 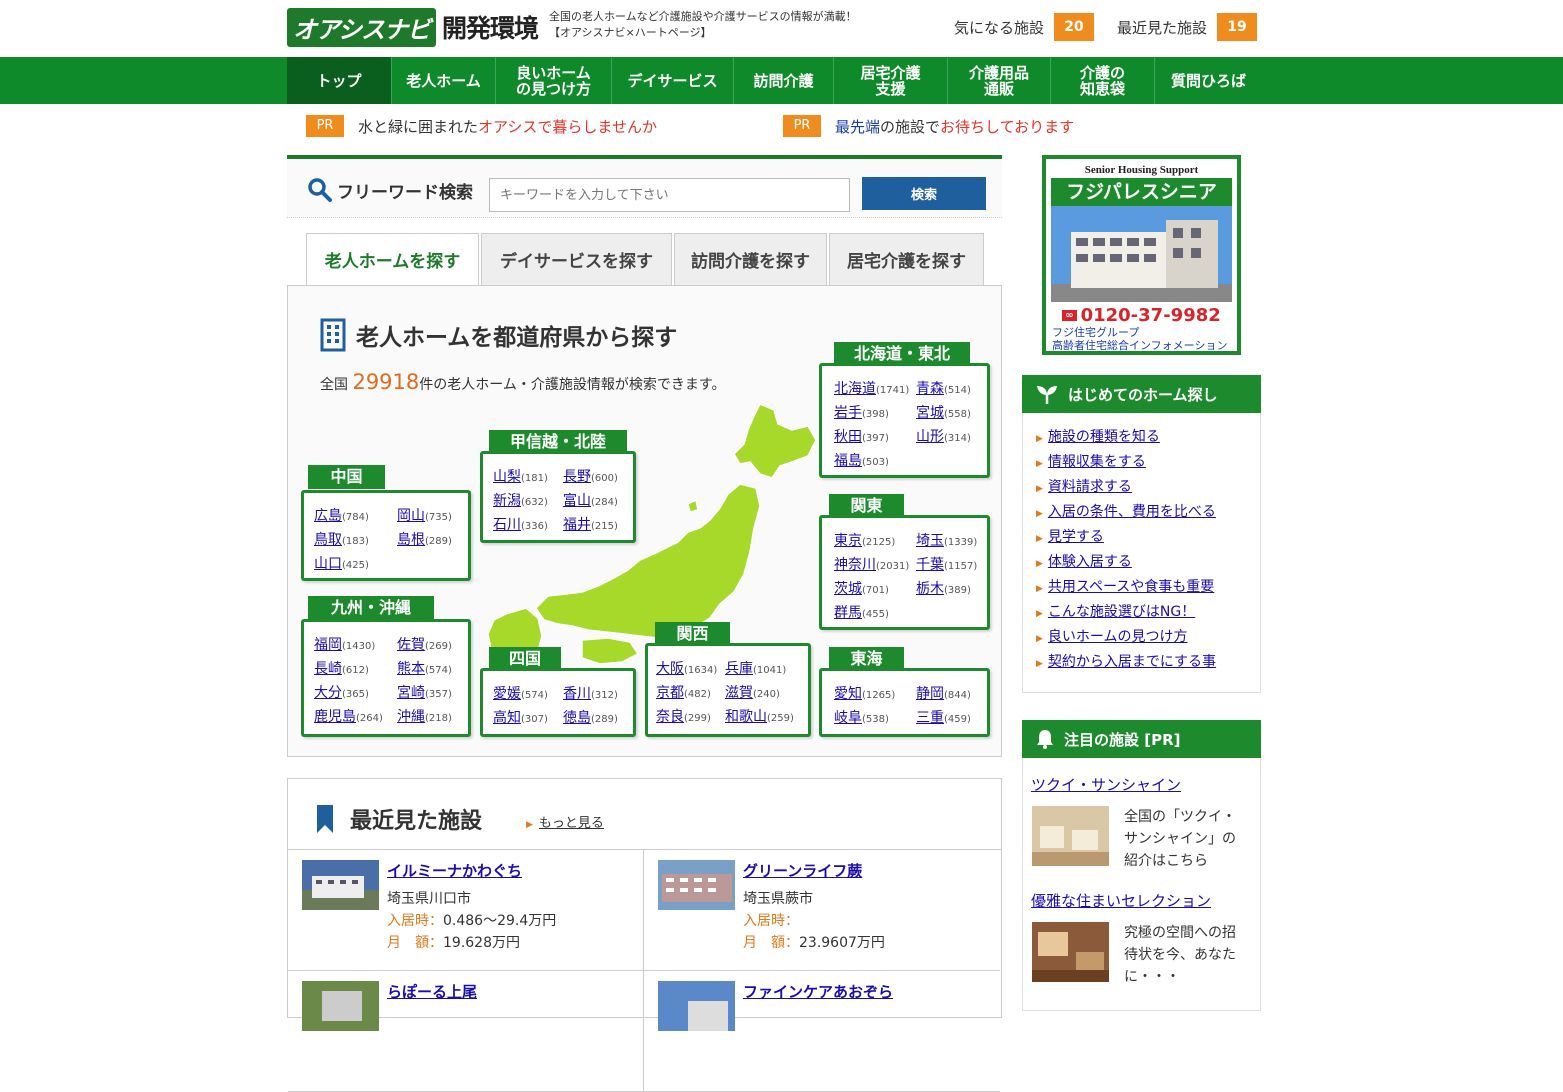 What do you see at coordinates (822, 1031) in the screenshot?
I see `facility-card: ファインケアあおぞら` at bounding box center [822, 1031].